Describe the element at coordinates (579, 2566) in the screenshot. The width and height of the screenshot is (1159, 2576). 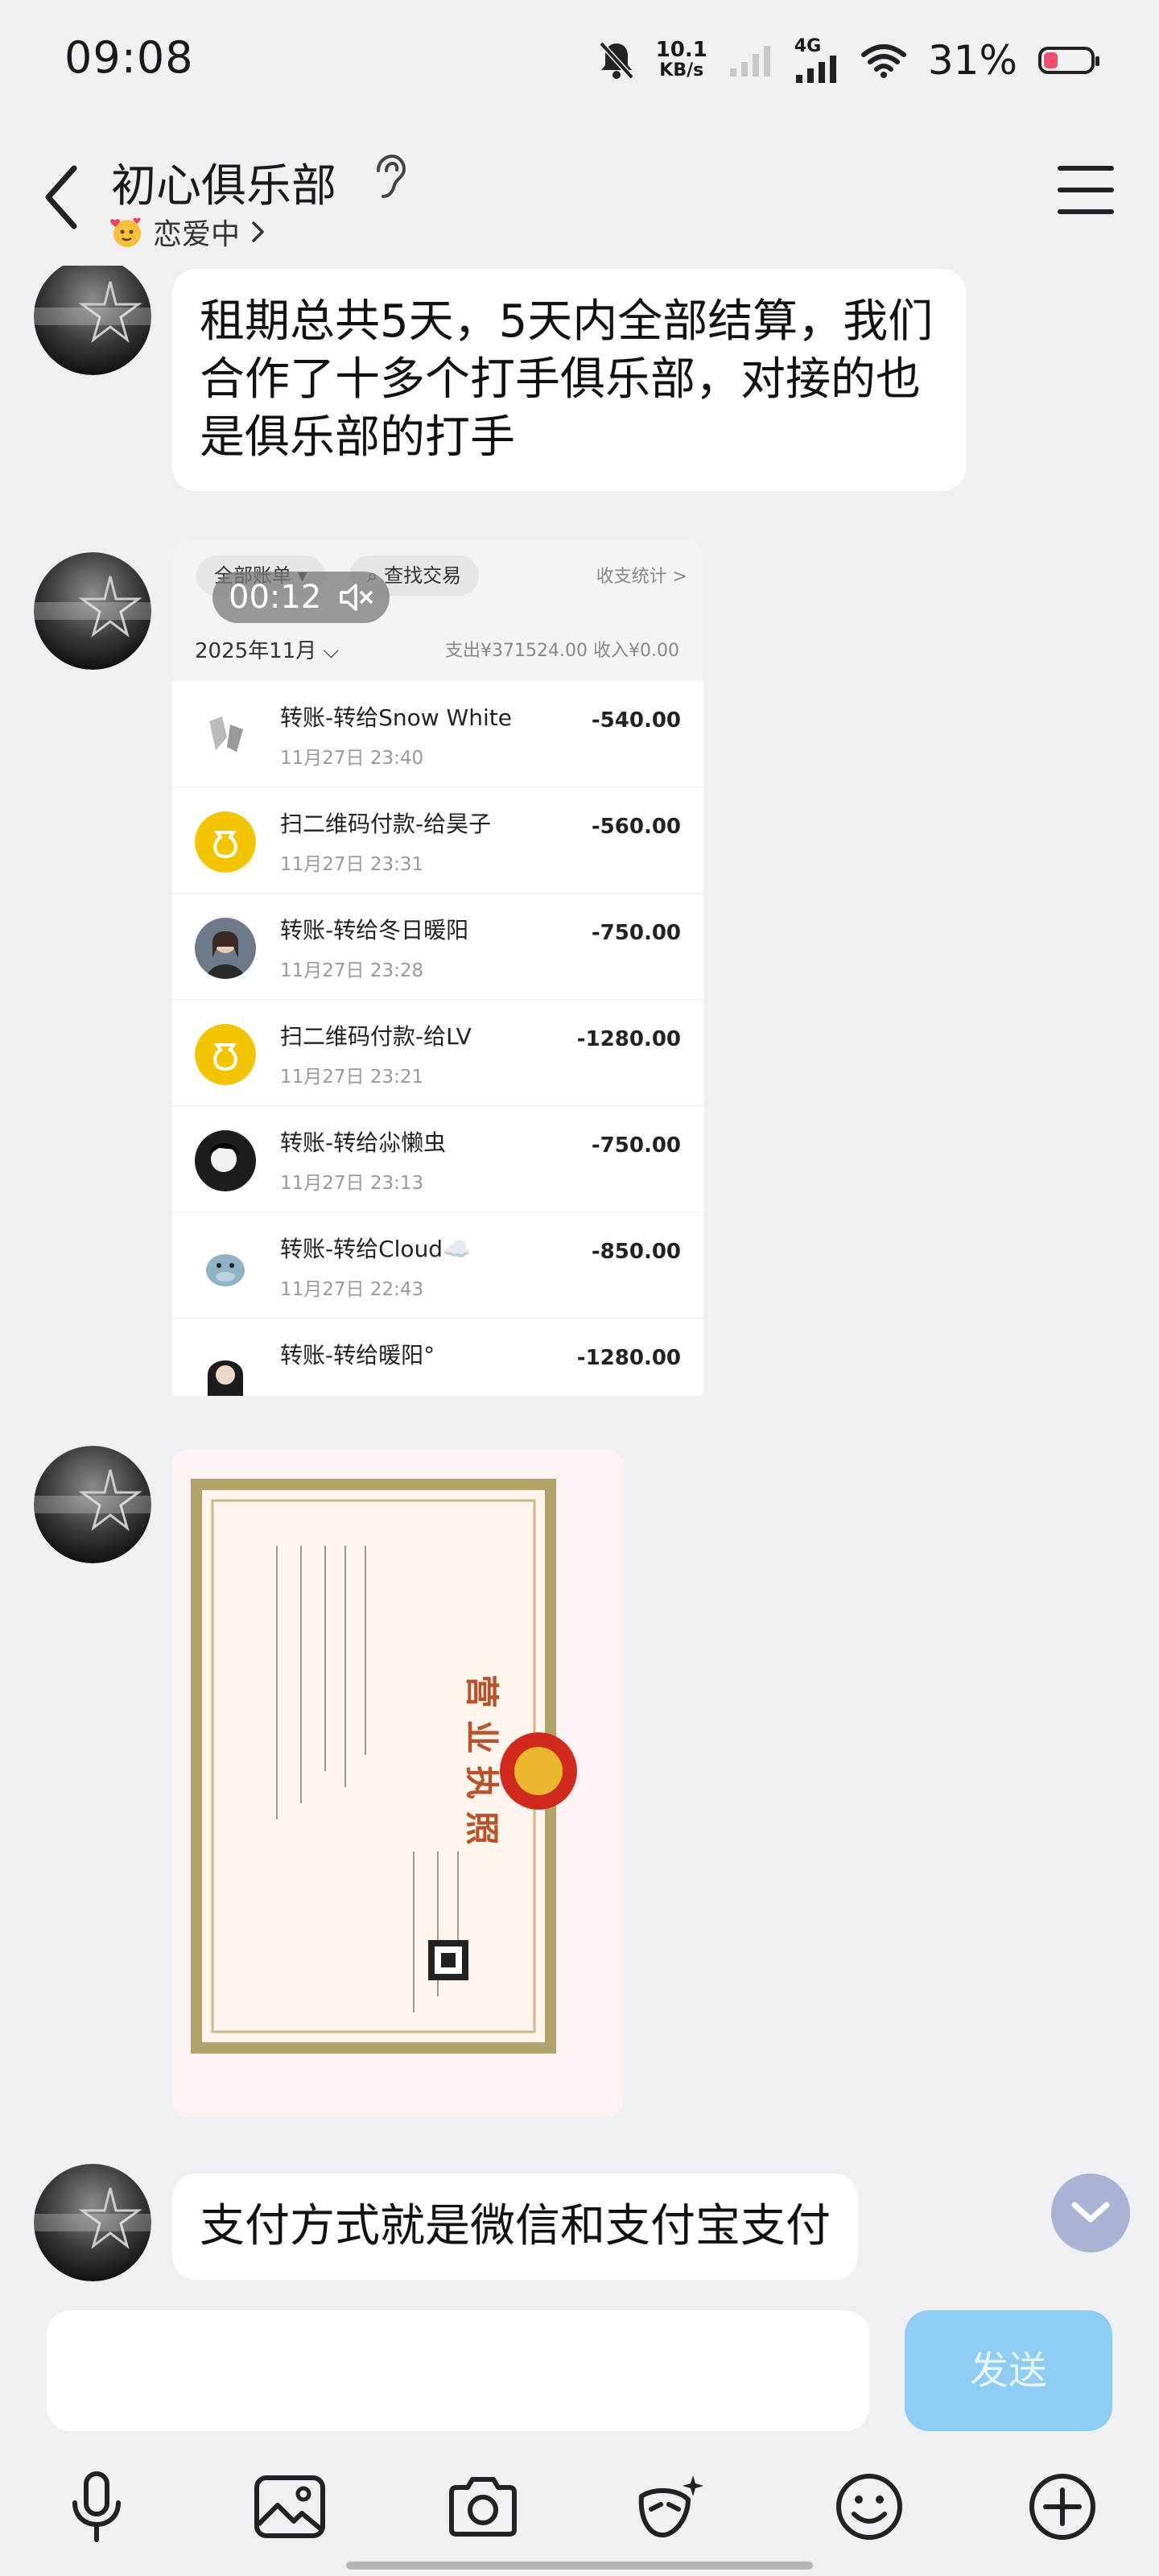
I see `home-indicator` at that location.